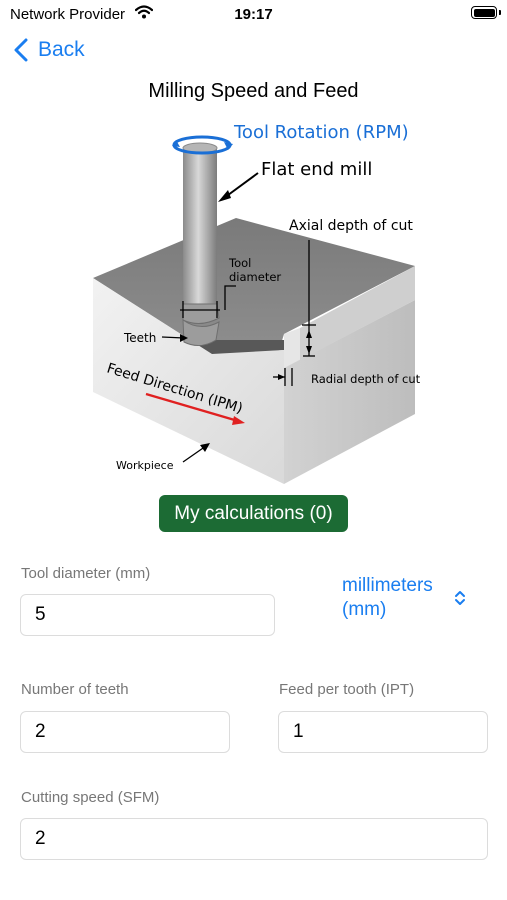  I want to click on battery-icon, so click(484, 12).